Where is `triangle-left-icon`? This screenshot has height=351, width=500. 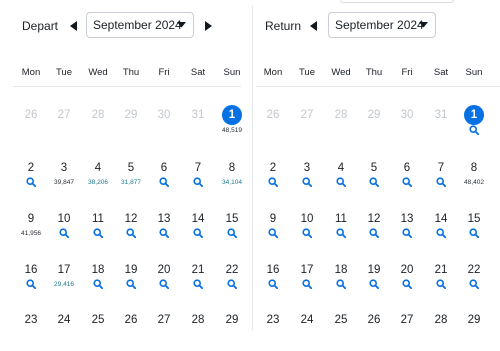 triangle-left-icon is located at coordinates (313, 26).